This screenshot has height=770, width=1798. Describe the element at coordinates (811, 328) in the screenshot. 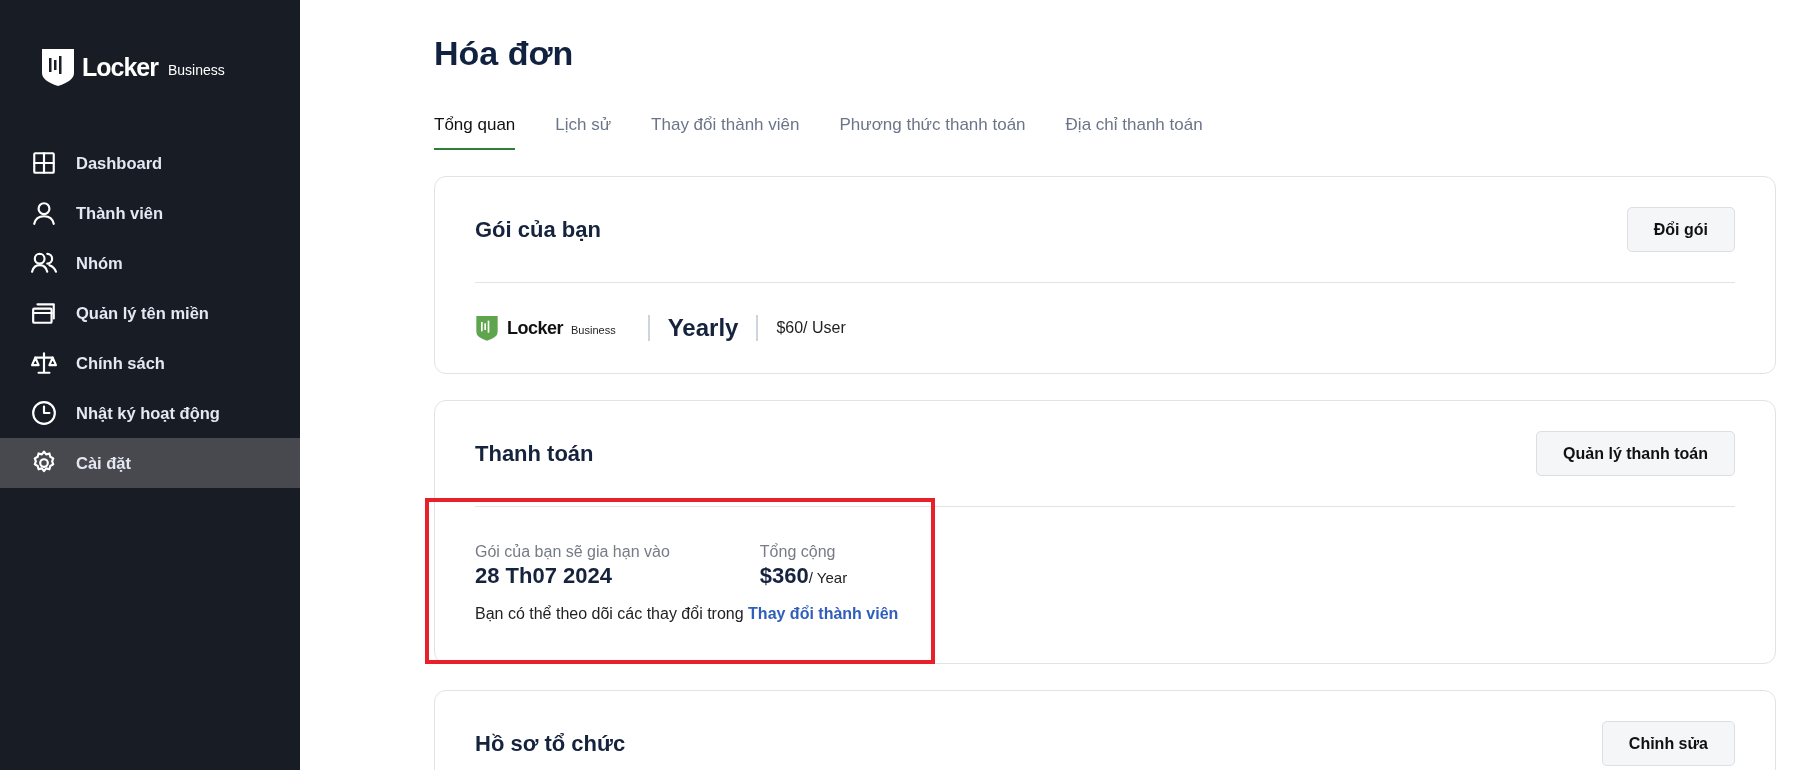

I see `plan-price: $60/ User` at that location.